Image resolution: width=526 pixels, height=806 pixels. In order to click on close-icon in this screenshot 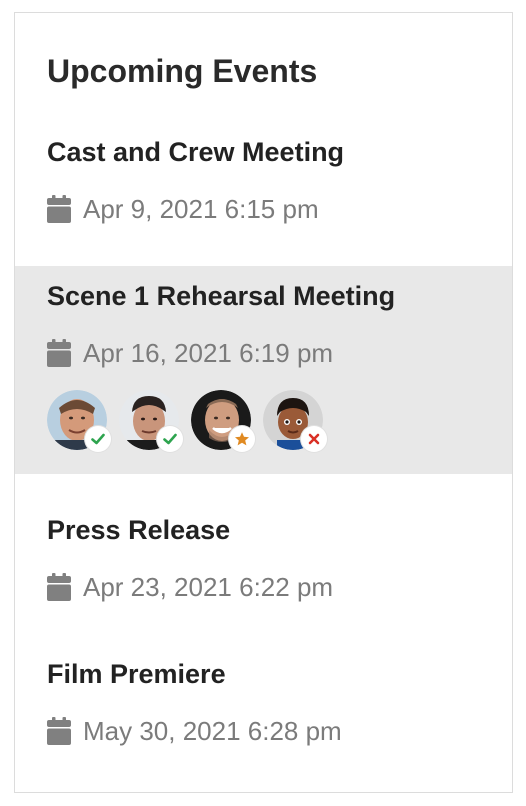, I will do `click(314, 439)`.